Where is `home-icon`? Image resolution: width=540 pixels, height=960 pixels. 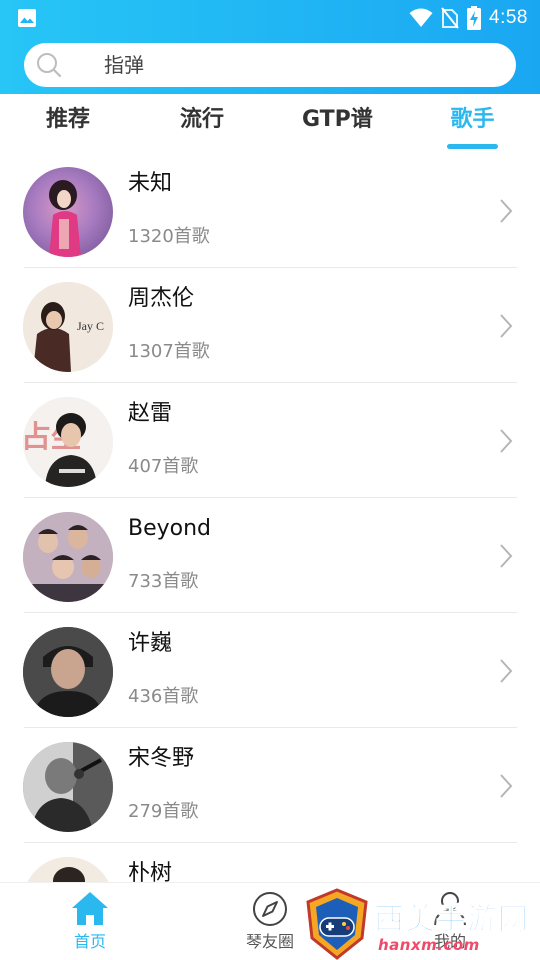
home-icon is located at coordinates (90, 908).